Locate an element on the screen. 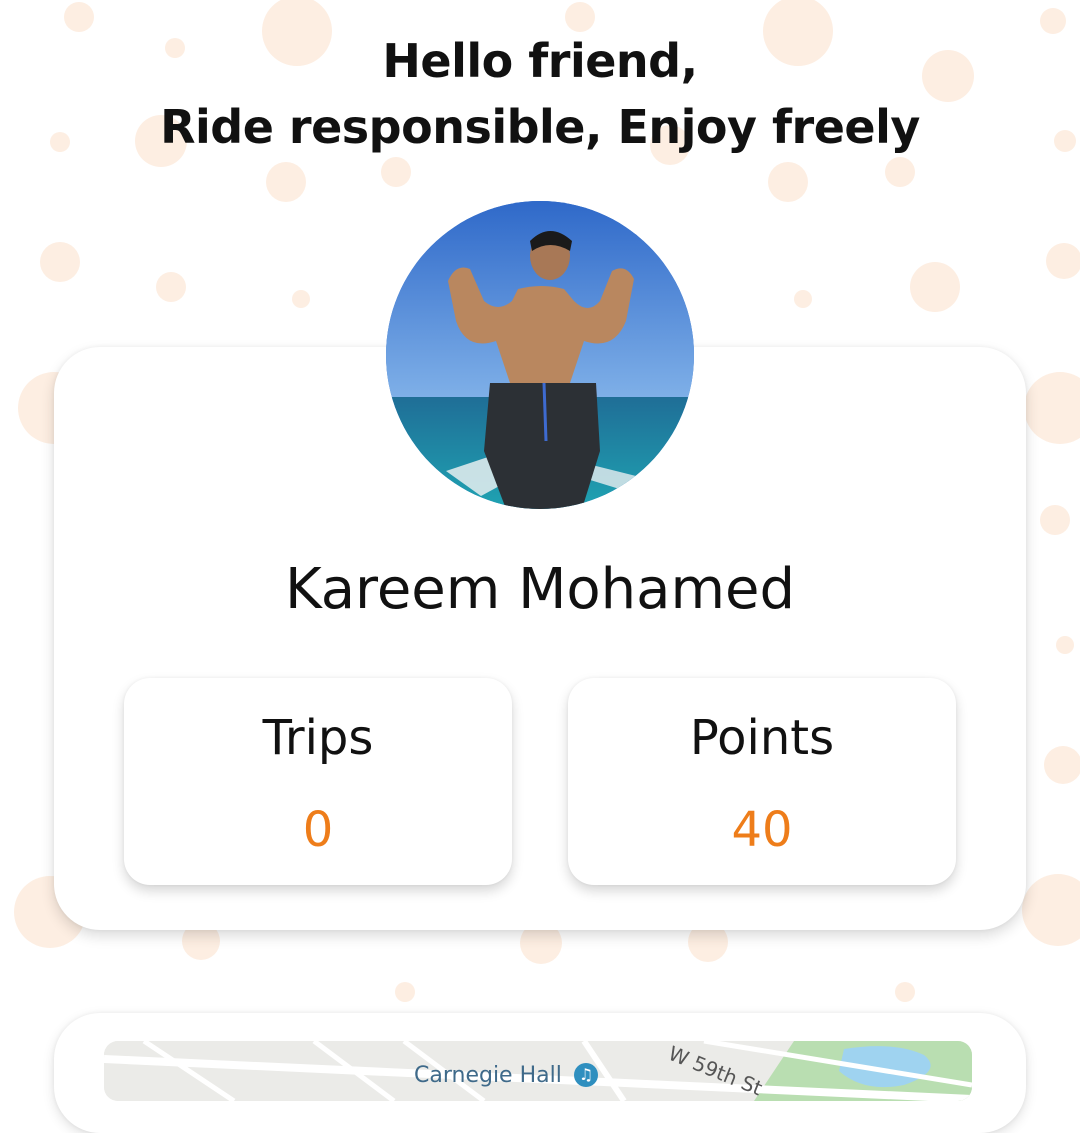  map-view: W 59th St Carnegie Hall ♫ is located at coordinates (538, 1071).